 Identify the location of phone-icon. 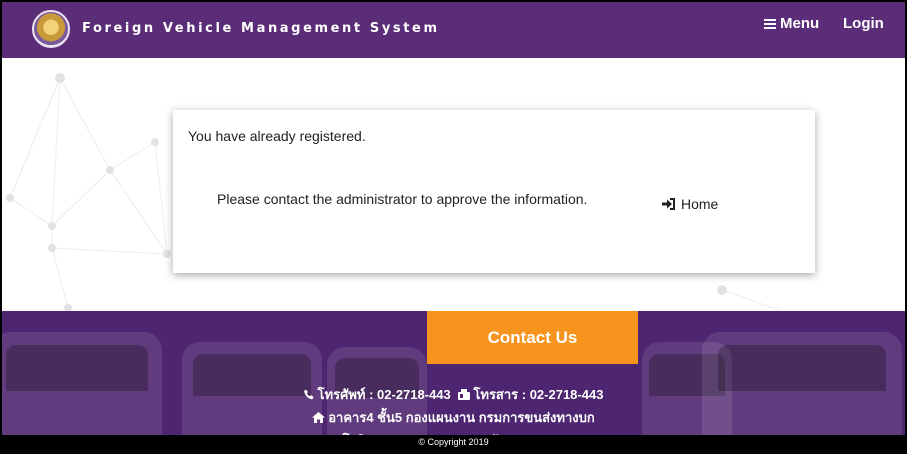
(308, 394).